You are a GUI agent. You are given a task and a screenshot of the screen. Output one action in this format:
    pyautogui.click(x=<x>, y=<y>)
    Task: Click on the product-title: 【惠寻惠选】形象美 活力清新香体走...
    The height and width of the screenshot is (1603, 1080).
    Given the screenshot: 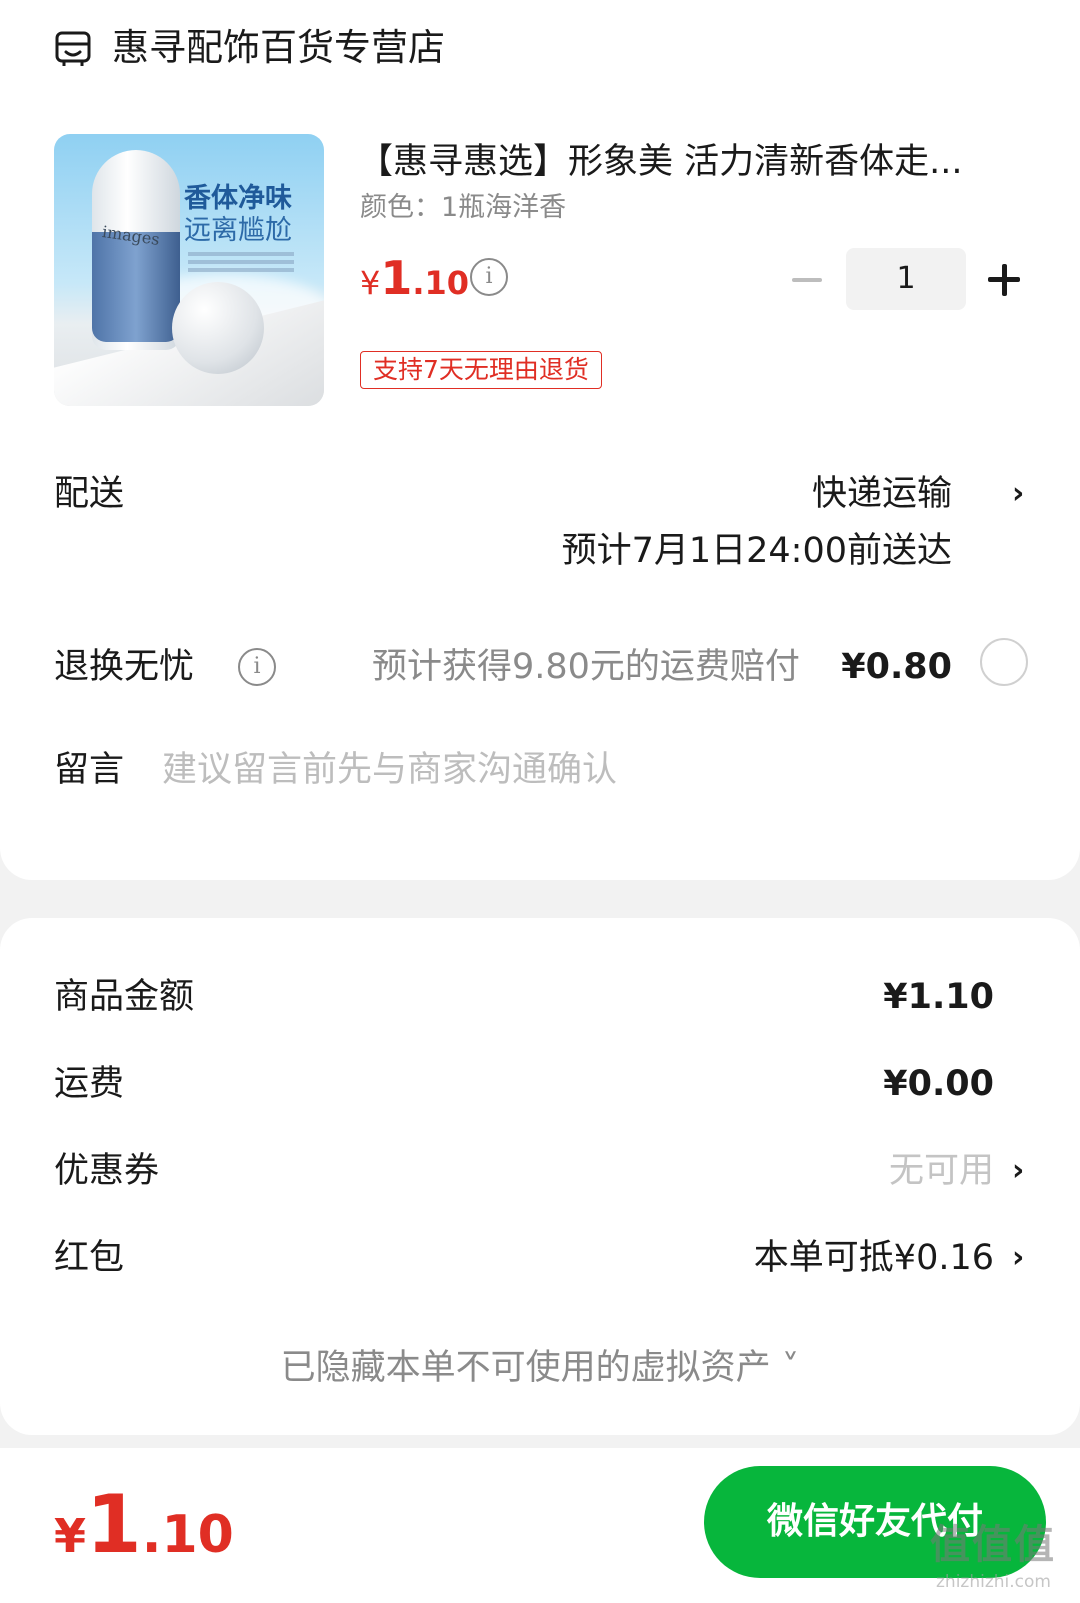 What is the action you would take?
    pyautogui.click(x=691, y=162)
    